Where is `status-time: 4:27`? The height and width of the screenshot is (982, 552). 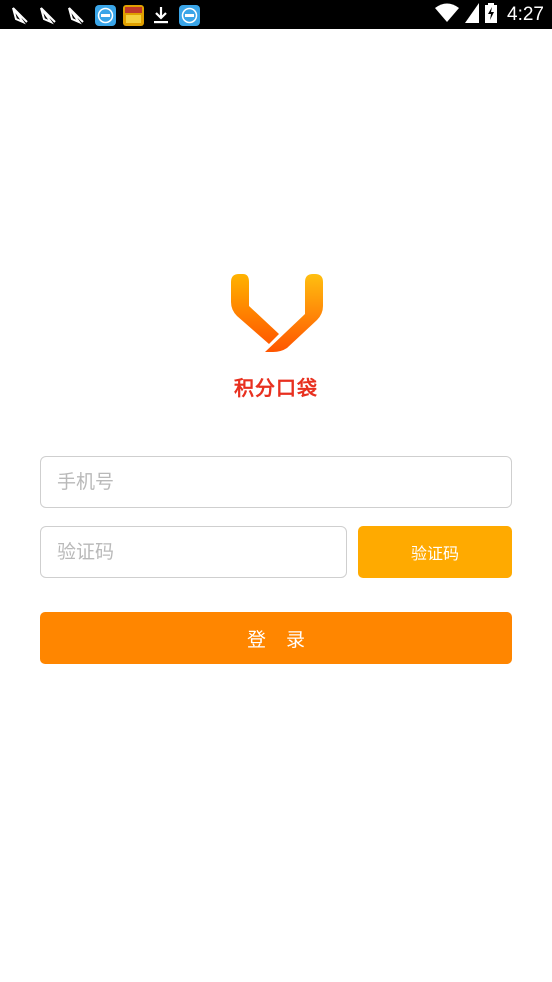
status-time: 4:27 is located at coordinates (525, 14).